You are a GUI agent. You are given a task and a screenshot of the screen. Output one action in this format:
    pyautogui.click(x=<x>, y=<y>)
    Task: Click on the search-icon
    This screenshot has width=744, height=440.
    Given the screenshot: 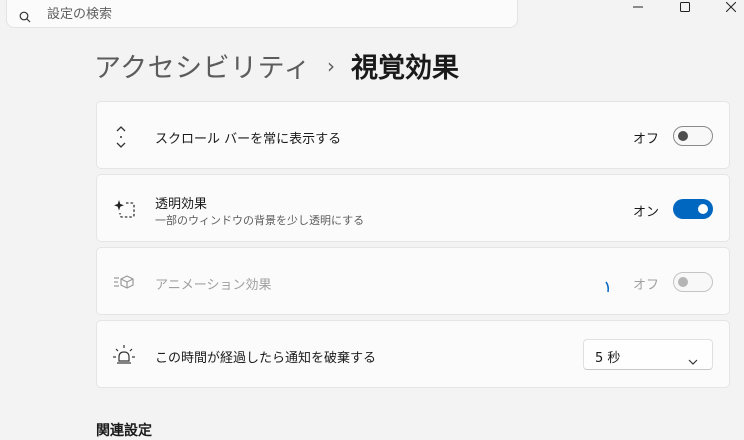 What is the action you would take?
    pyautogui.click(x=25, y=17)
    